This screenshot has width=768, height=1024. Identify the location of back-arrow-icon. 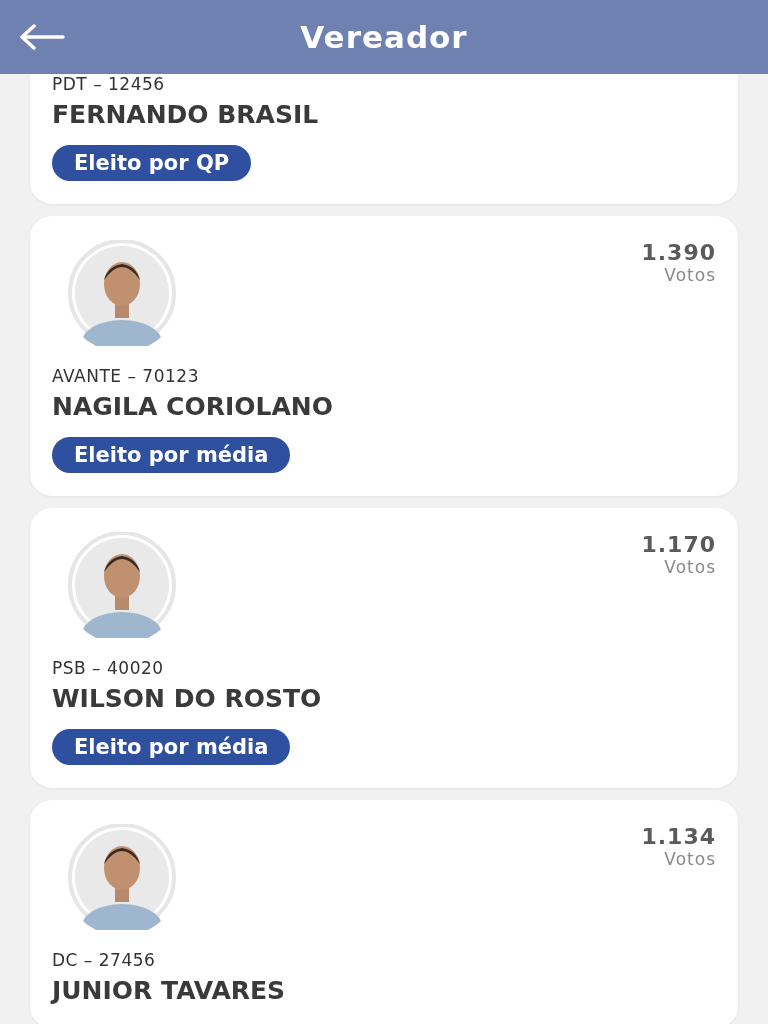
(42, 37).